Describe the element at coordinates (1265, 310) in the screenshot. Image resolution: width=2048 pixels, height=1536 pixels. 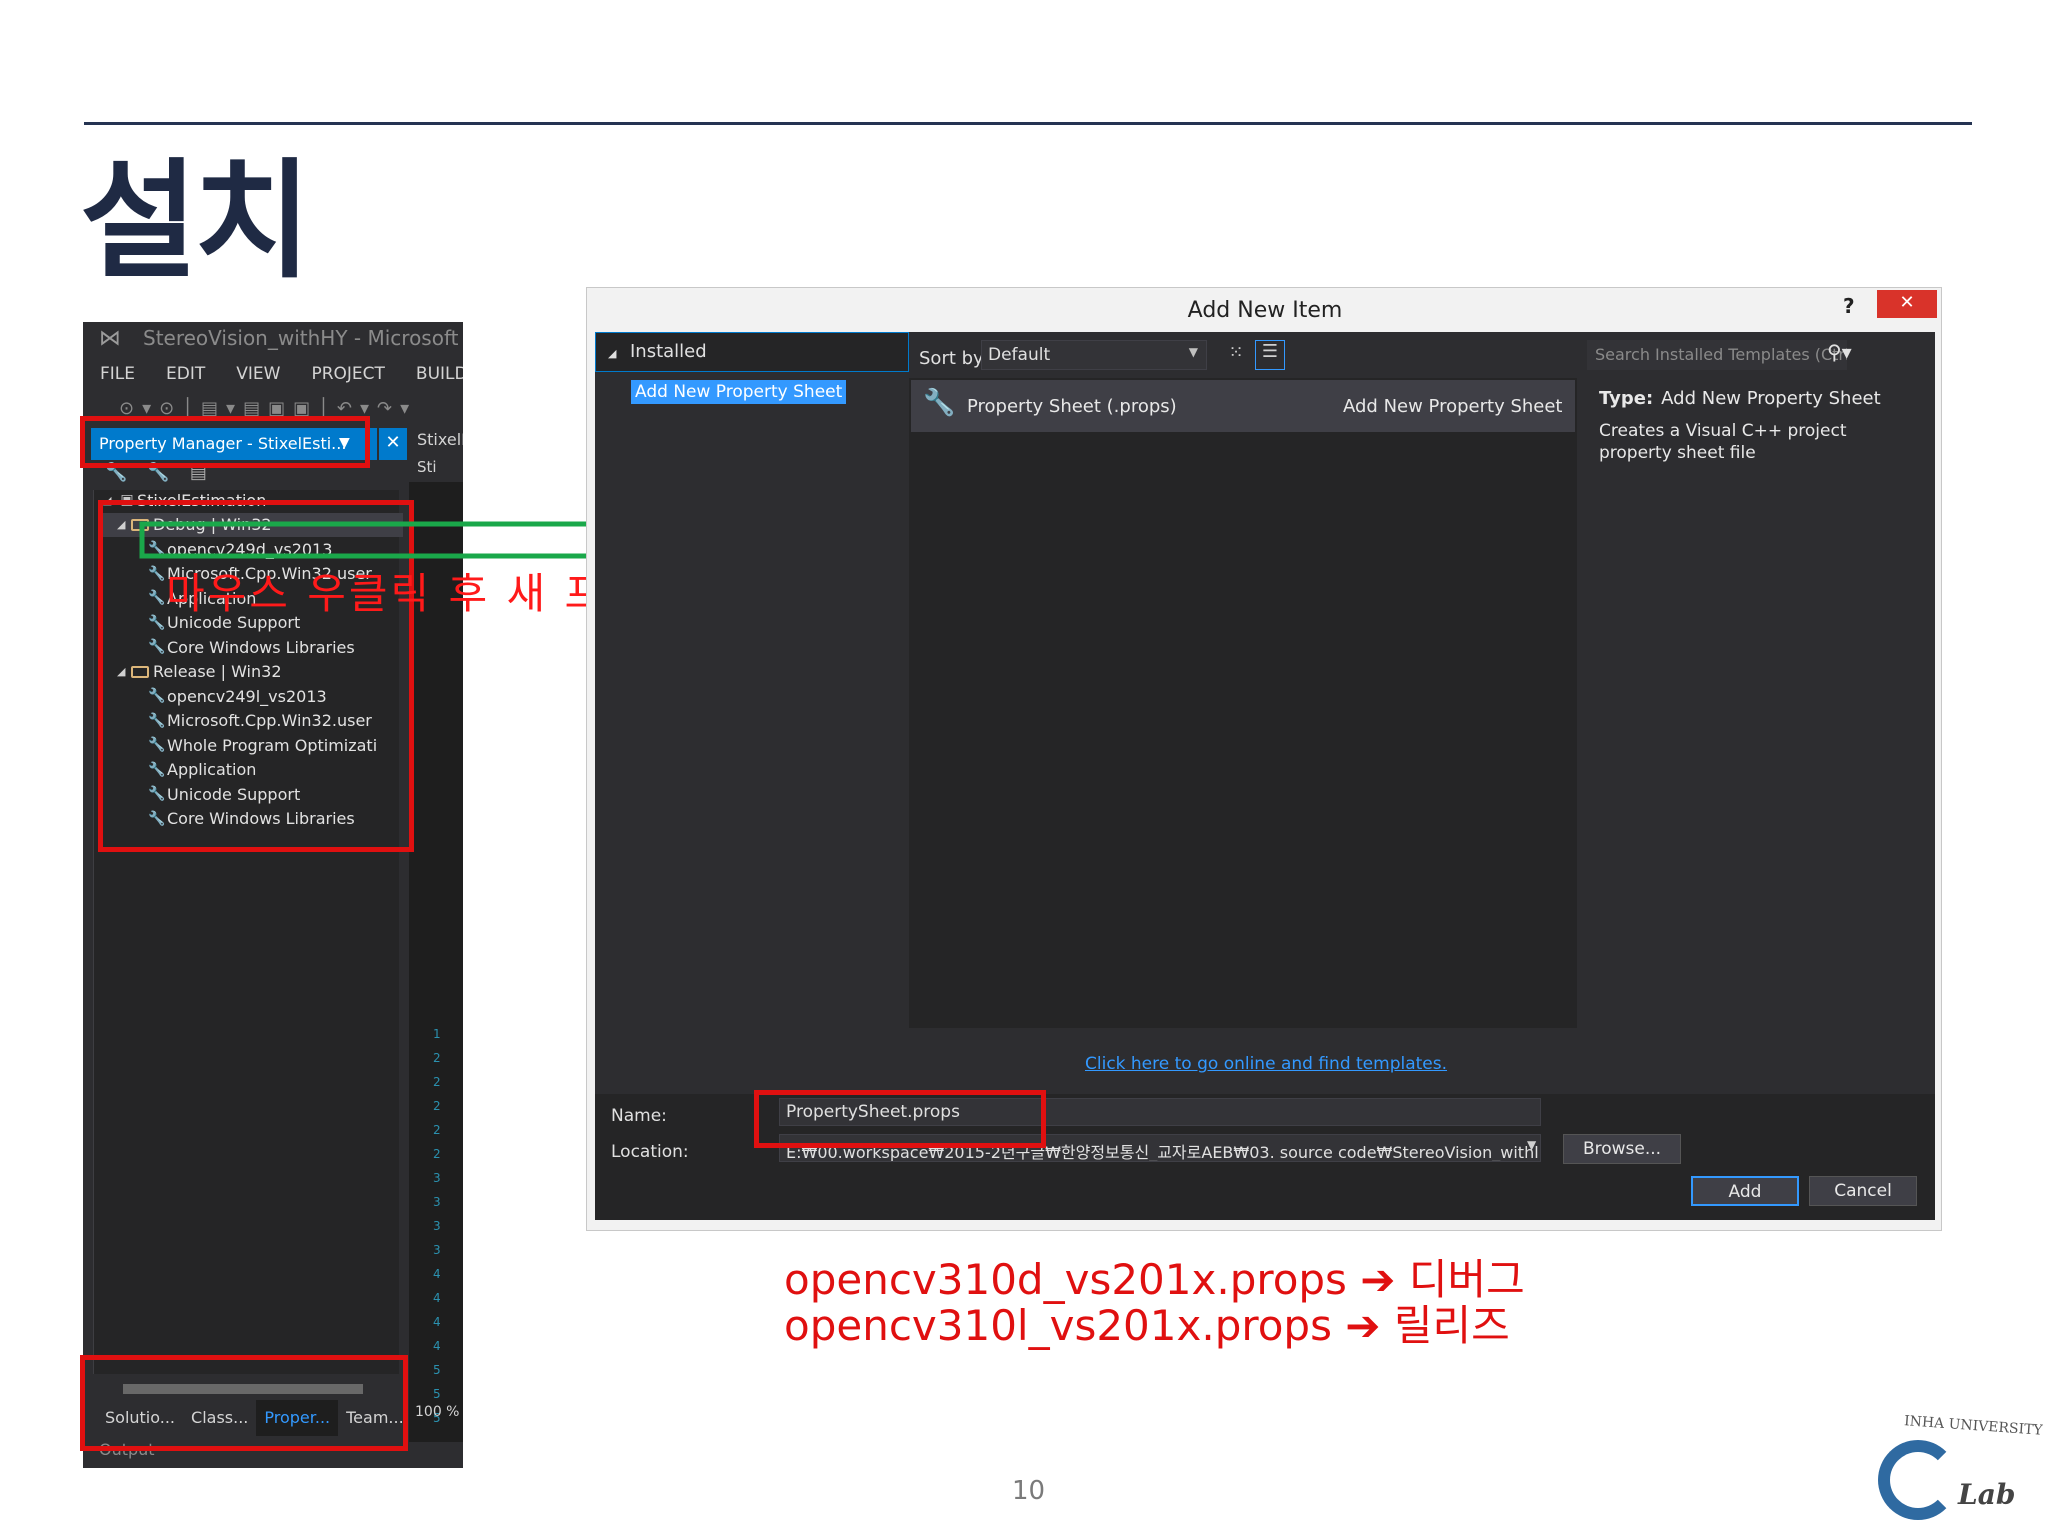
I see `dialog-title: Add New Item` at that location.